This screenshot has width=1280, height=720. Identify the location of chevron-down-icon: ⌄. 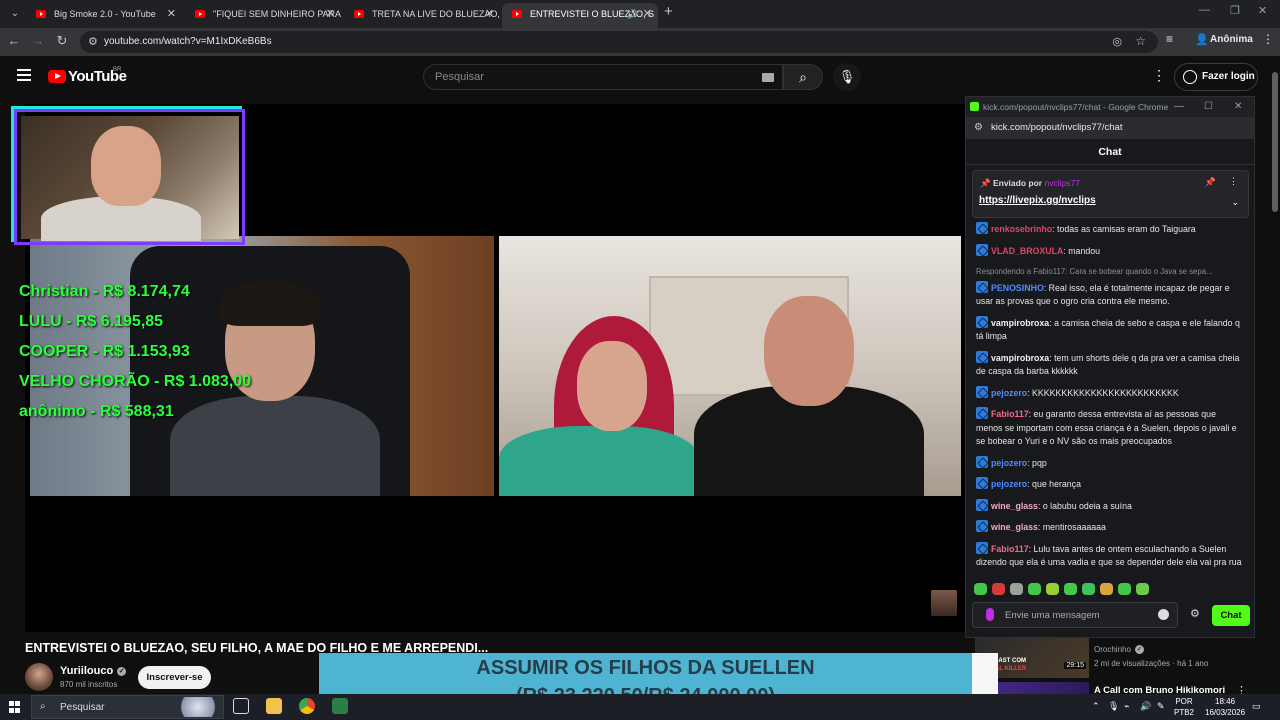
(1235, 202).